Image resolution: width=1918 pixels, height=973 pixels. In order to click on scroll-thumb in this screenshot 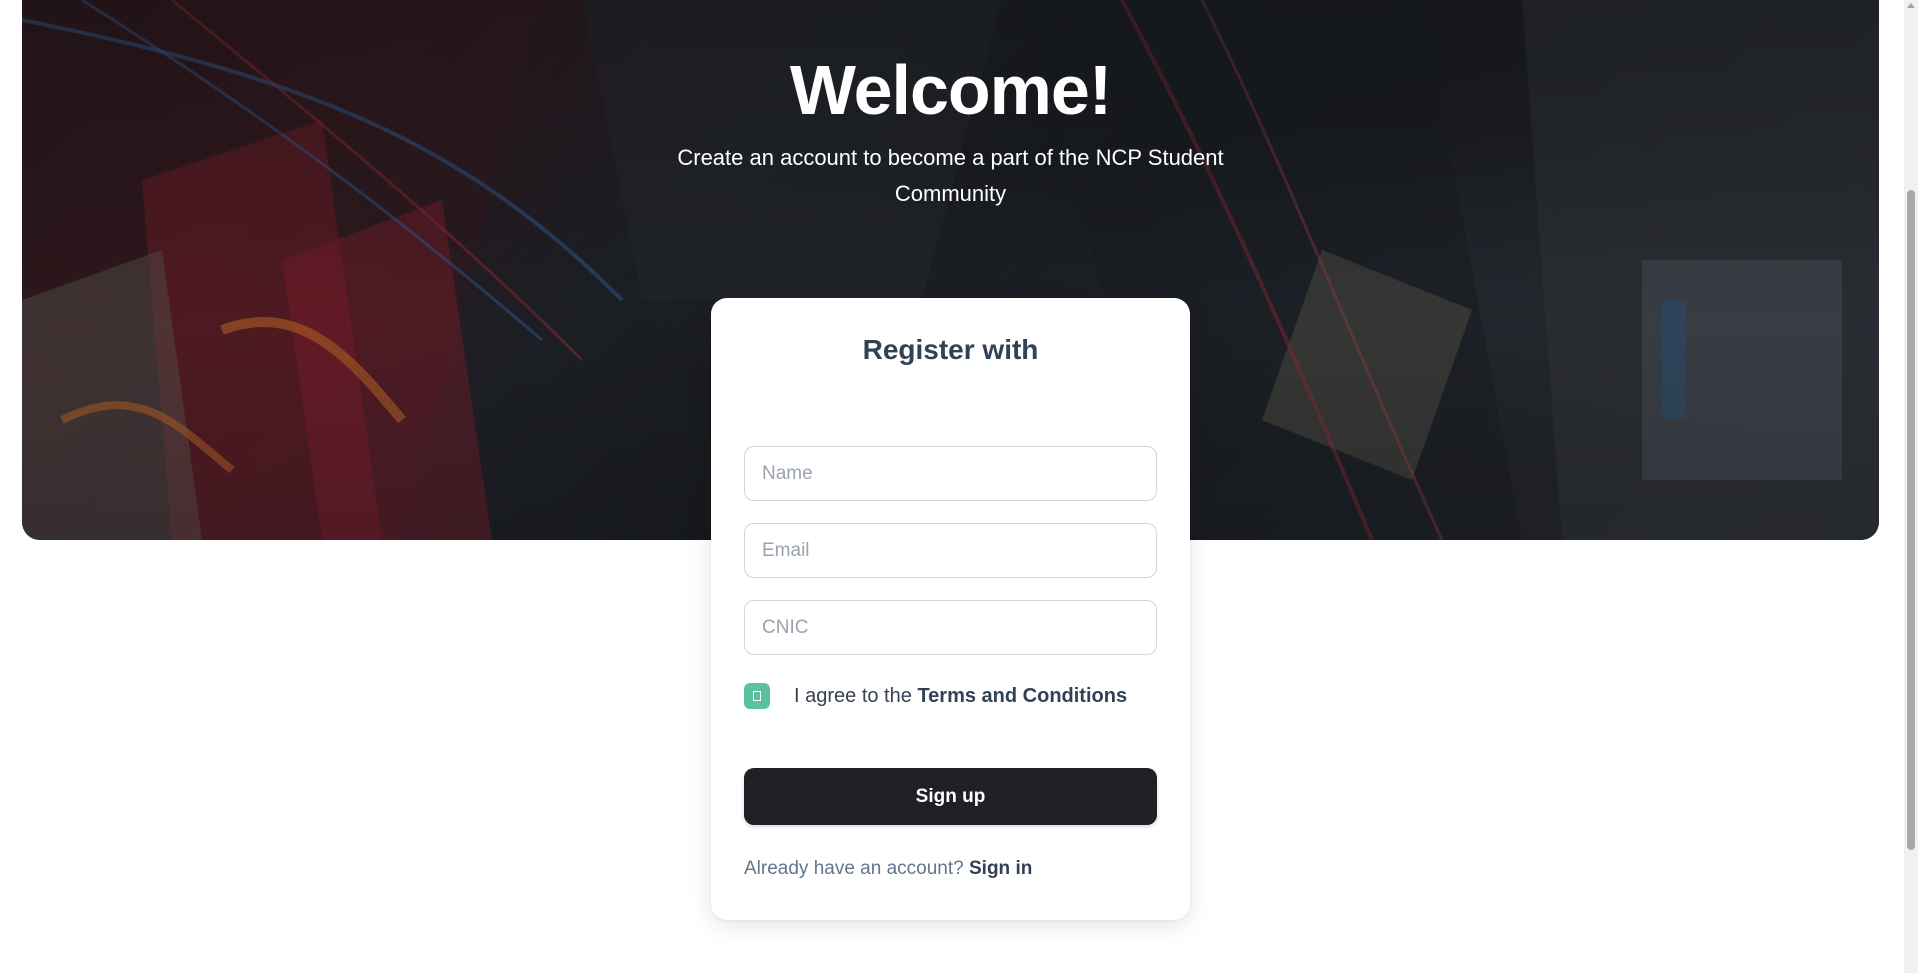, I will do `click(1911, 520)`.